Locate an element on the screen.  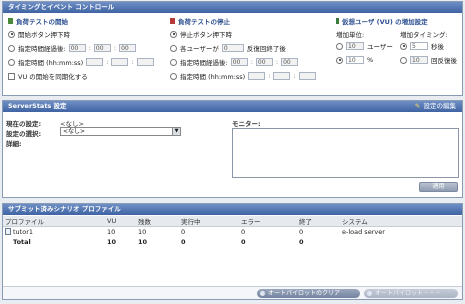
start-test-column: 負荷テストの開始 is located at coordinates (38, 21).